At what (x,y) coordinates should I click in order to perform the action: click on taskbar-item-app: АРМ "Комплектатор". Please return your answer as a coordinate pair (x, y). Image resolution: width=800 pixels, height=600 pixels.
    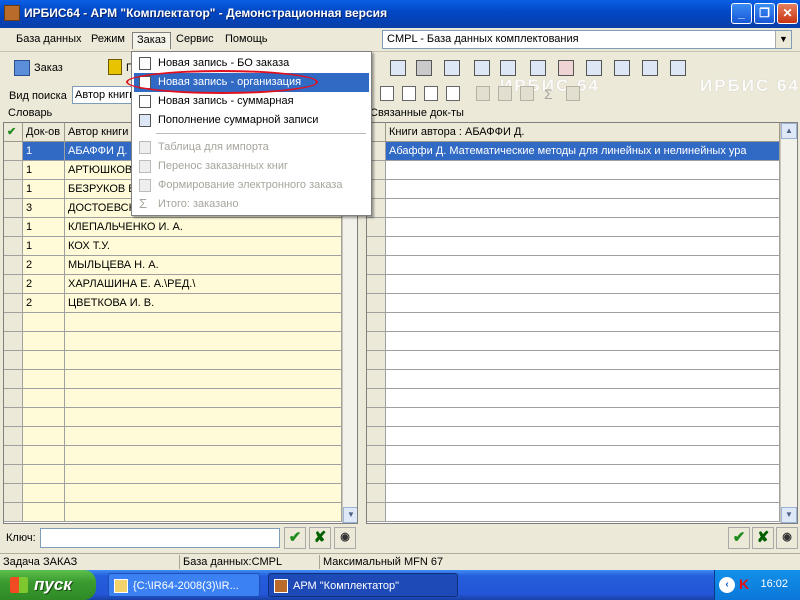
    Looking at the image, I should click on (363, 585).